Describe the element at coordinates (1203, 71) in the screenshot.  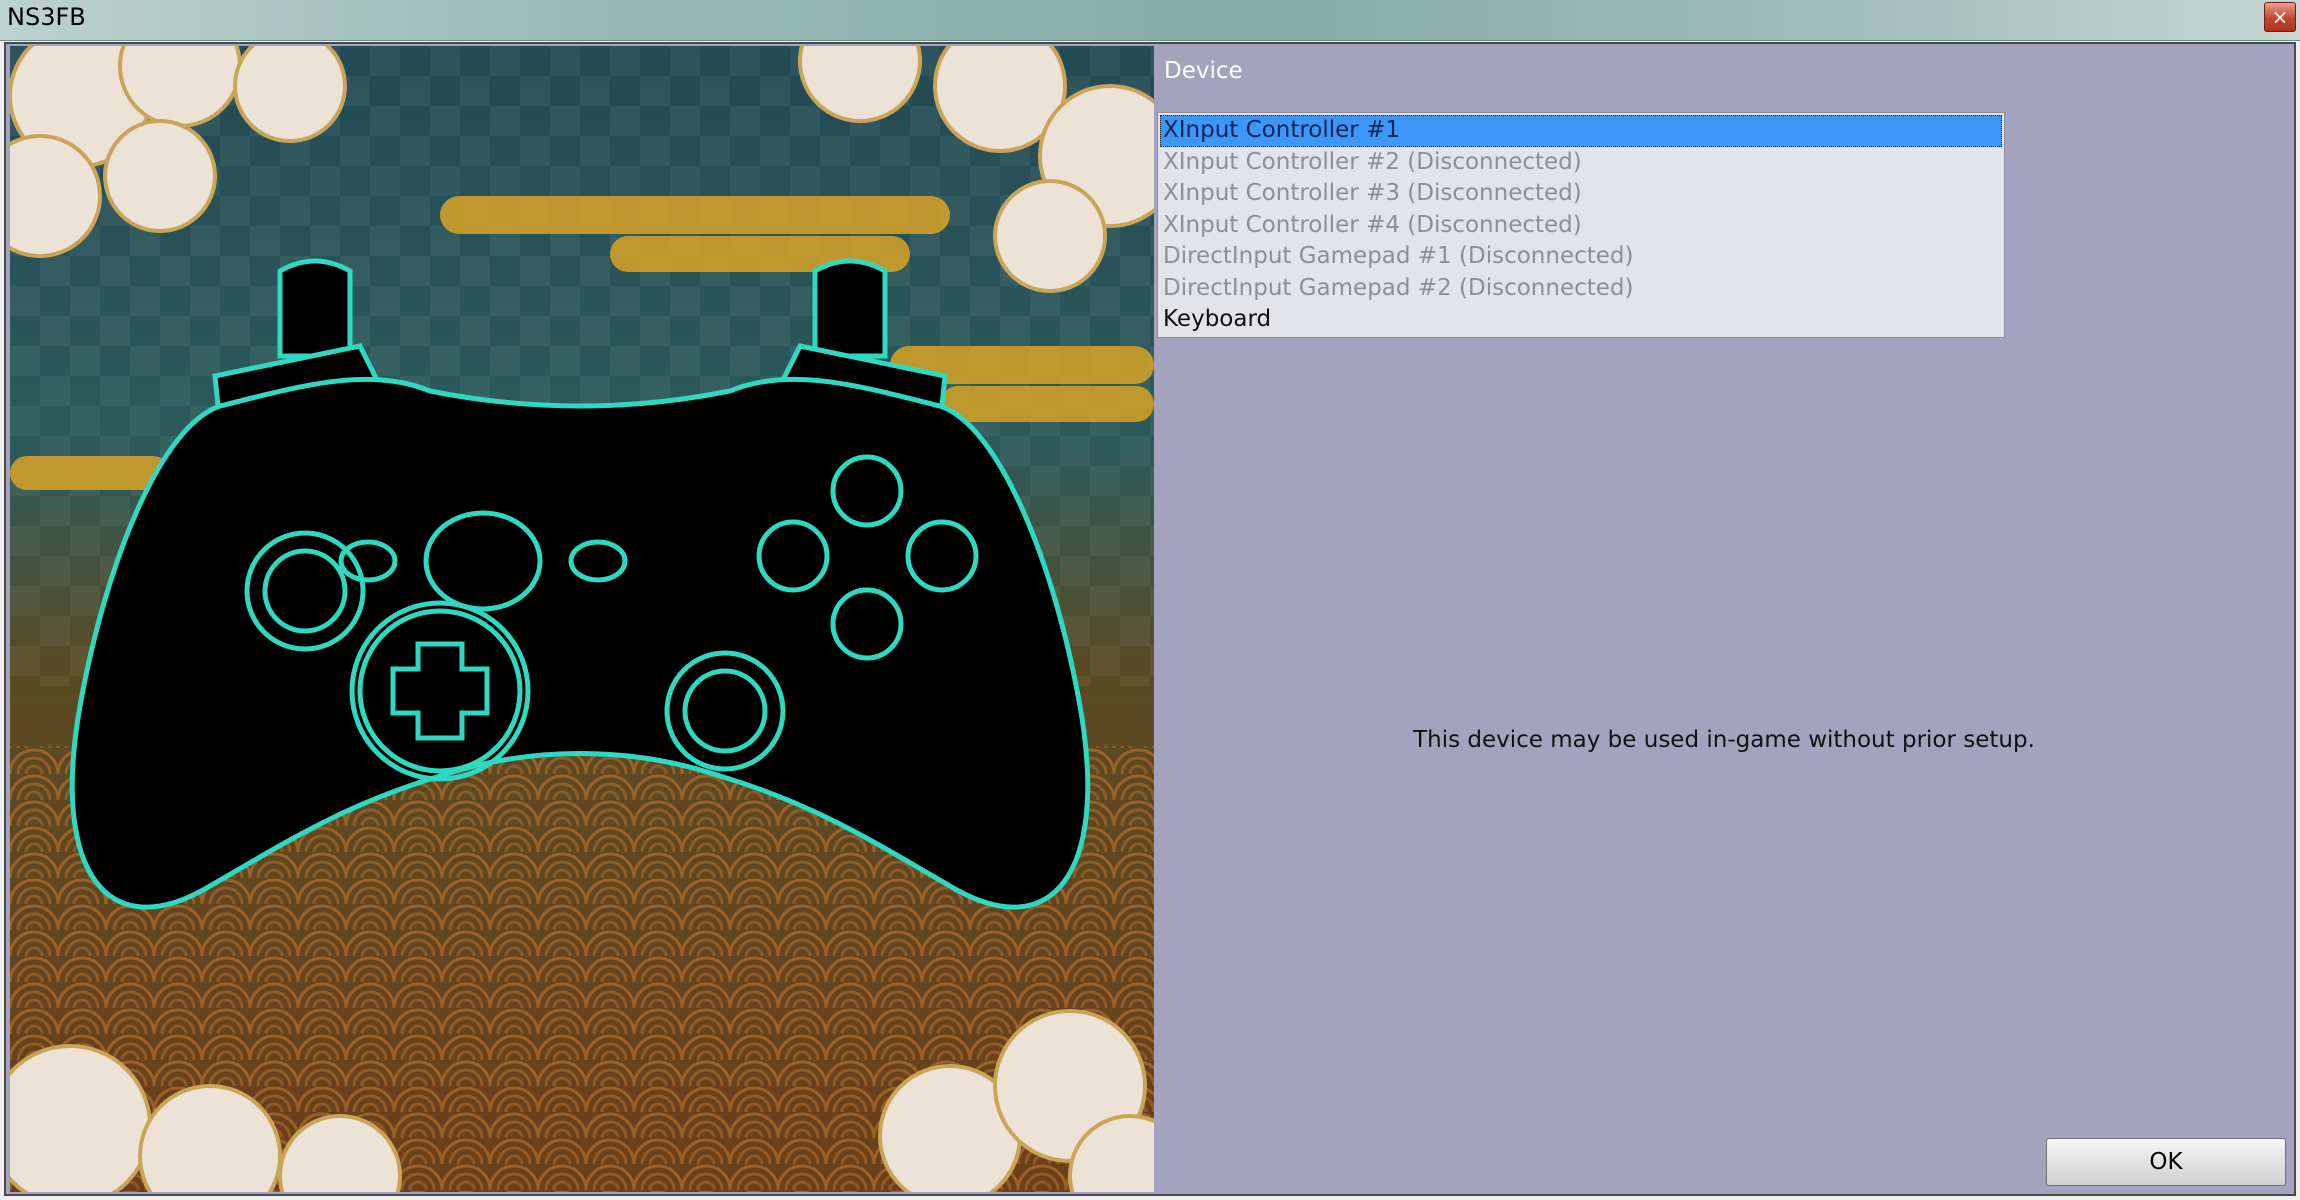
I see `device-section-label: Device` at that location.